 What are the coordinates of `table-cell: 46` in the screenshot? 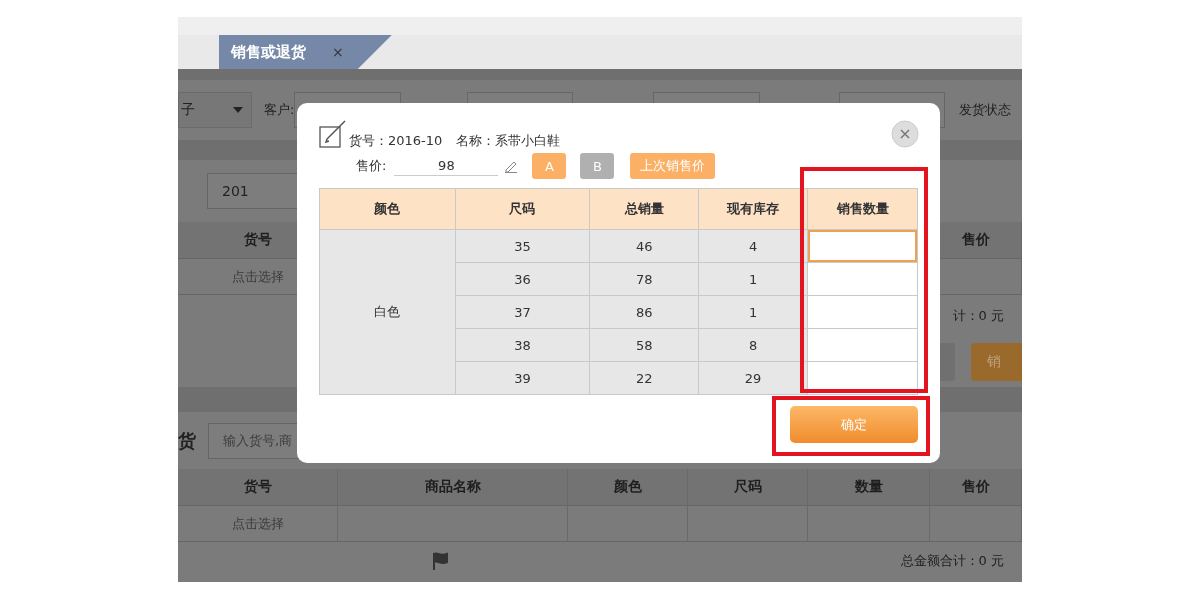 It's located at (644, 246).